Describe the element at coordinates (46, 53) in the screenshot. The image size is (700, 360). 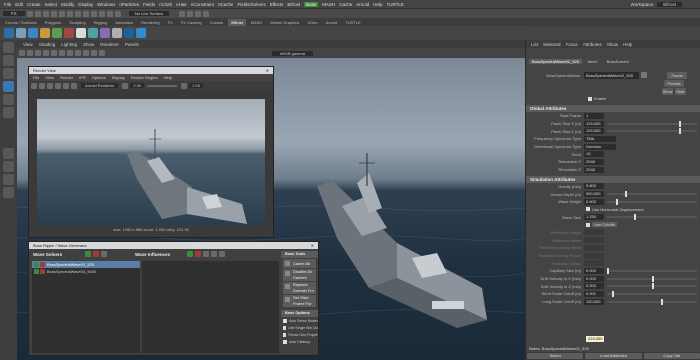
I see `wireframe-icon` at that location.